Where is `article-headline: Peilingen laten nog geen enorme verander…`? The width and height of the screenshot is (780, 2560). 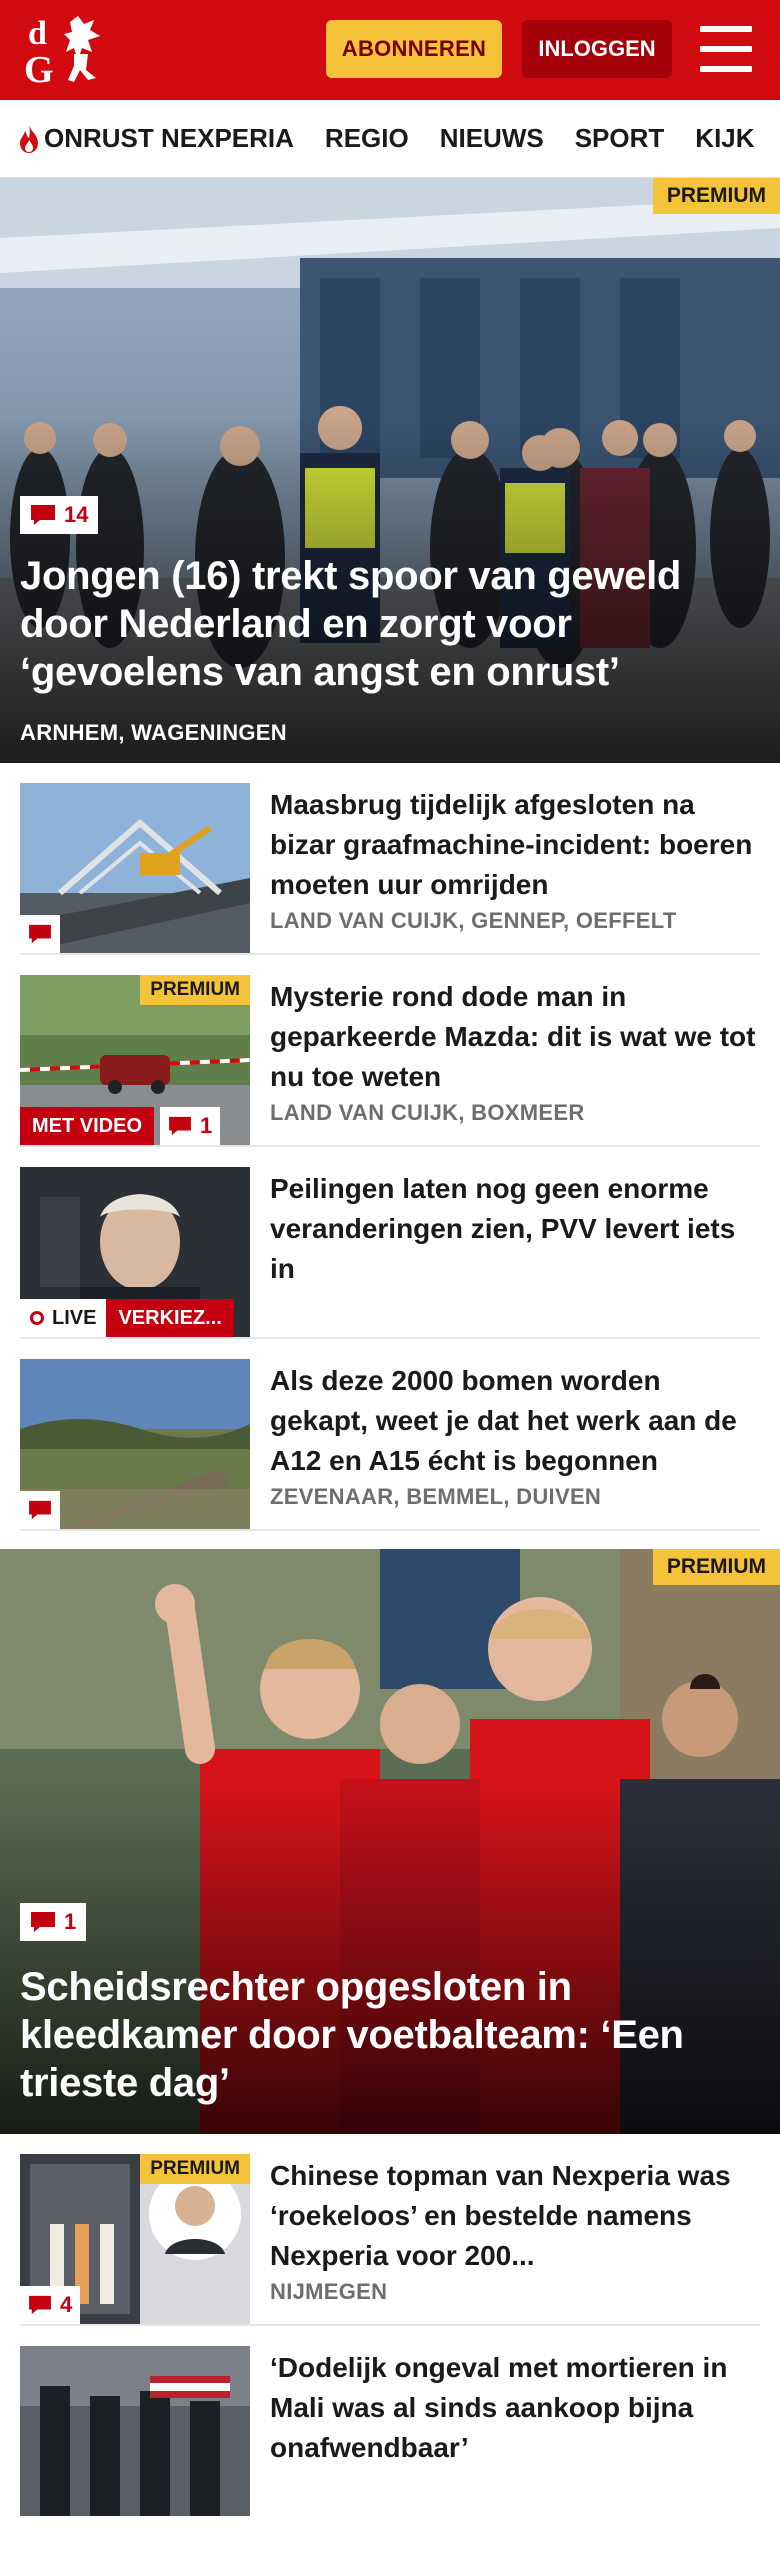 article-headline: Peilingen laten nog geen enorme verander… is located at coordinates (515, 1229).